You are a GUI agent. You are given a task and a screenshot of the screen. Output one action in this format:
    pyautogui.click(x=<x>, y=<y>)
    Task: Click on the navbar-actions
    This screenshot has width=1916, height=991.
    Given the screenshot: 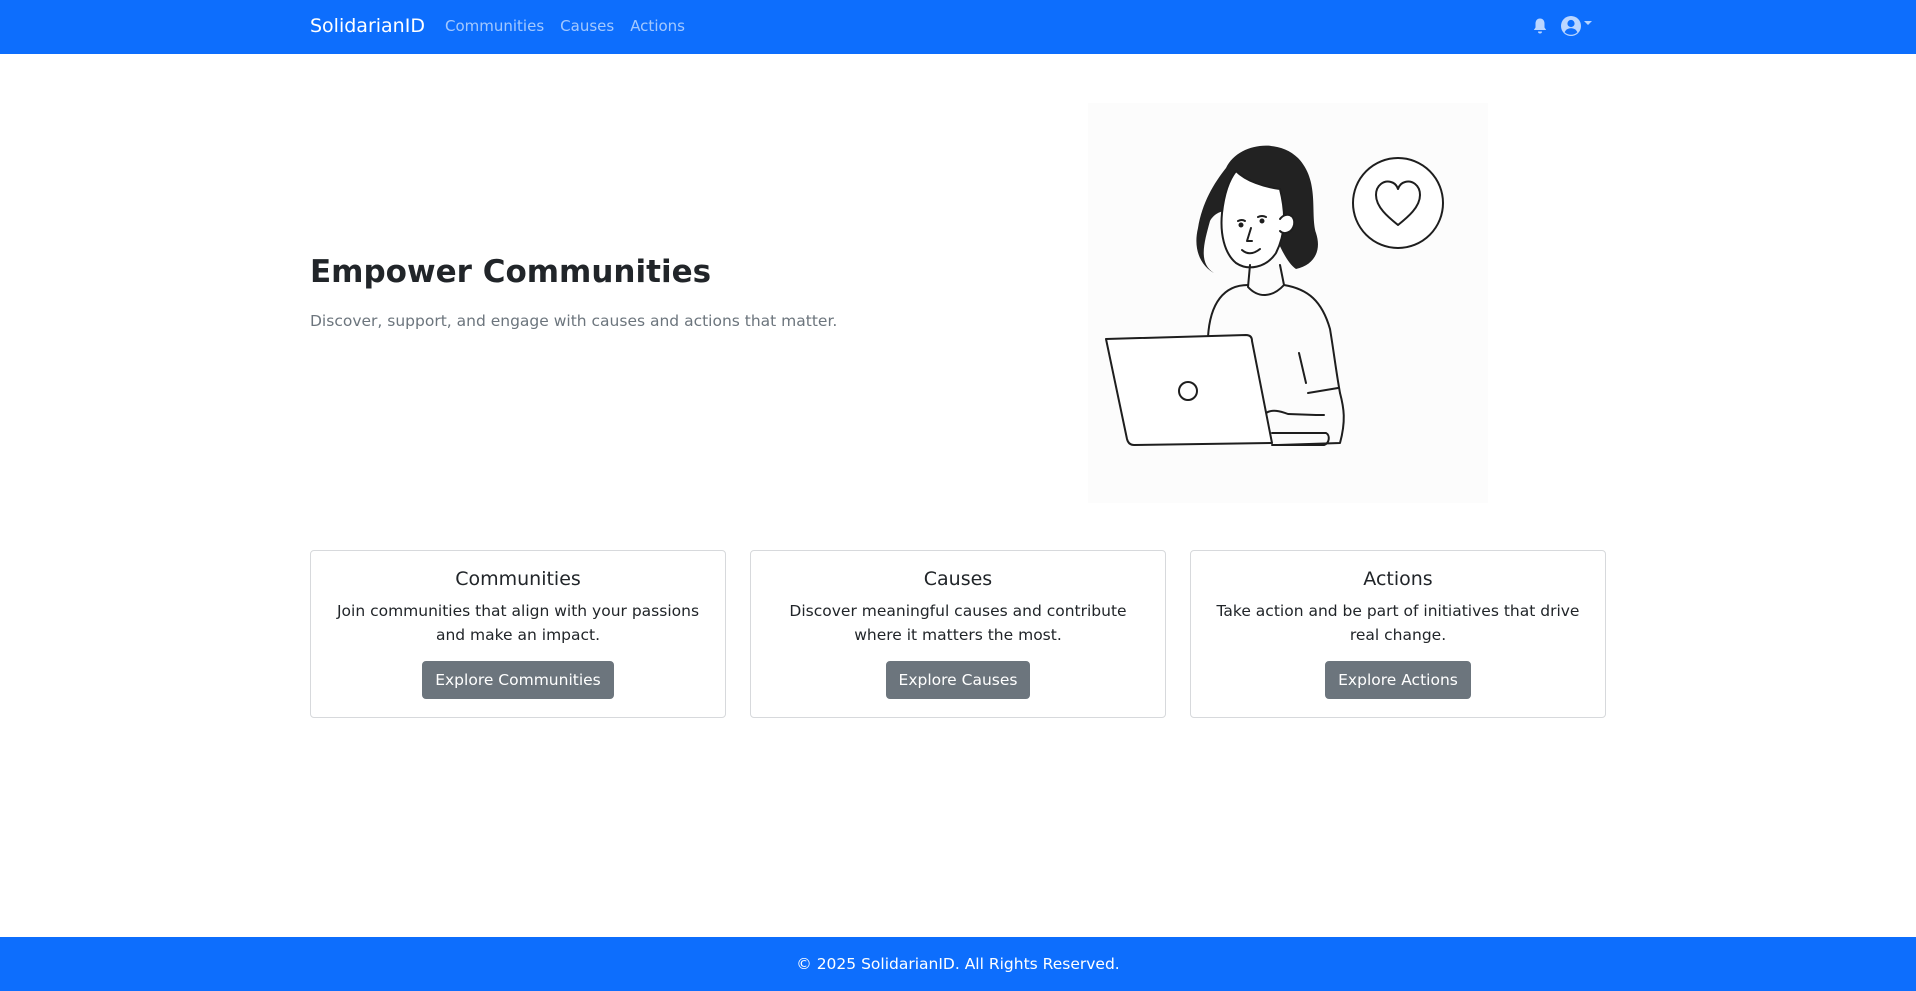 What is the action you would take?
    pyautogui.click(x=1563, y=26)
    